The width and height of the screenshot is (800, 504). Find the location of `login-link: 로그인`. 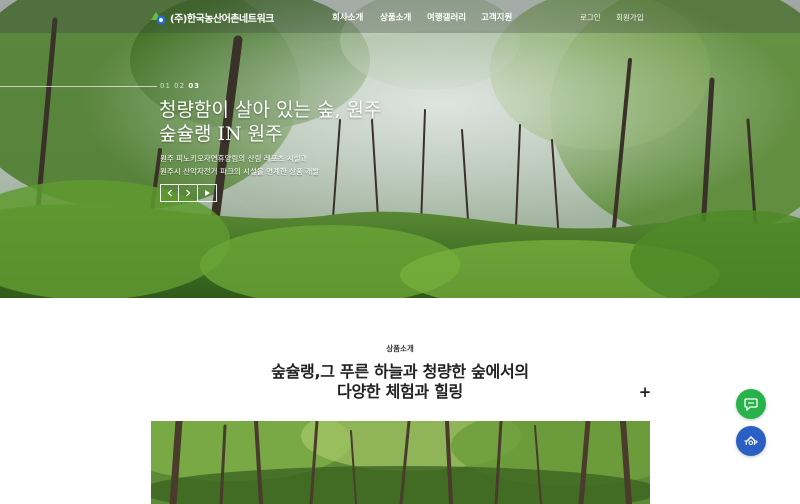

login-link: 로그인 is located at coordinates (590, 17).